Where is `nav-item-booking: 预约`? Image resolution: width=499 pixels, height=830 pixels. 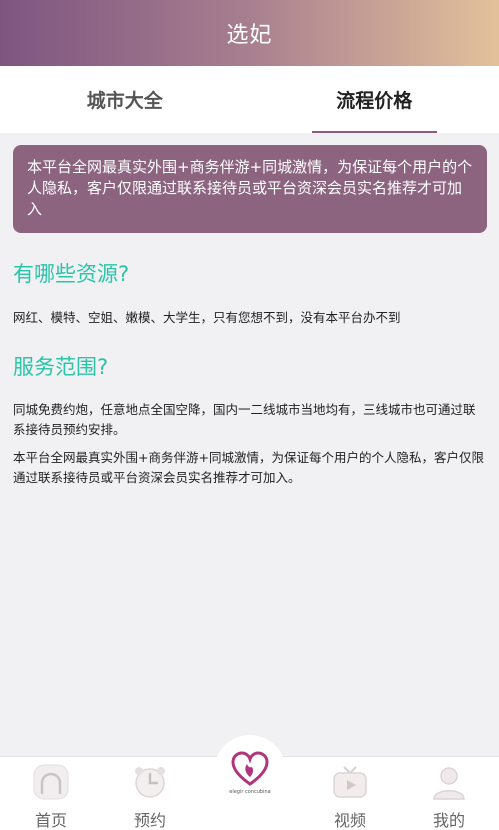 nav-item-booking: 预约 is located at coordinates (150, 793).